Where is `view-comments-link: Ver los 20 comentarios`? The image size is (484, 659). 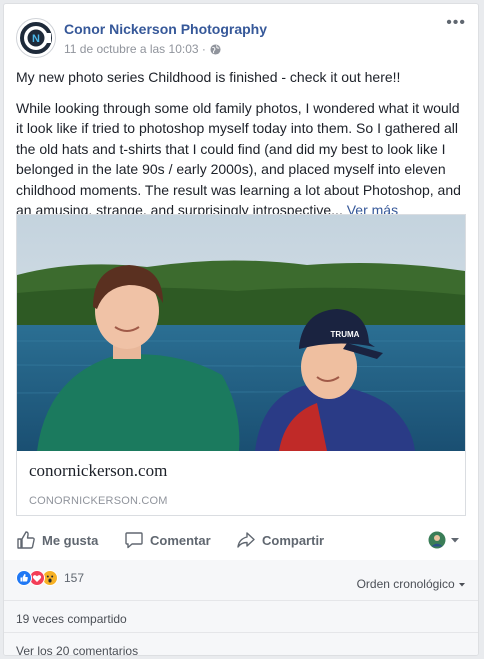 view-comments-link: Ver los 20 comentarios is located at coordinates (77, 649).